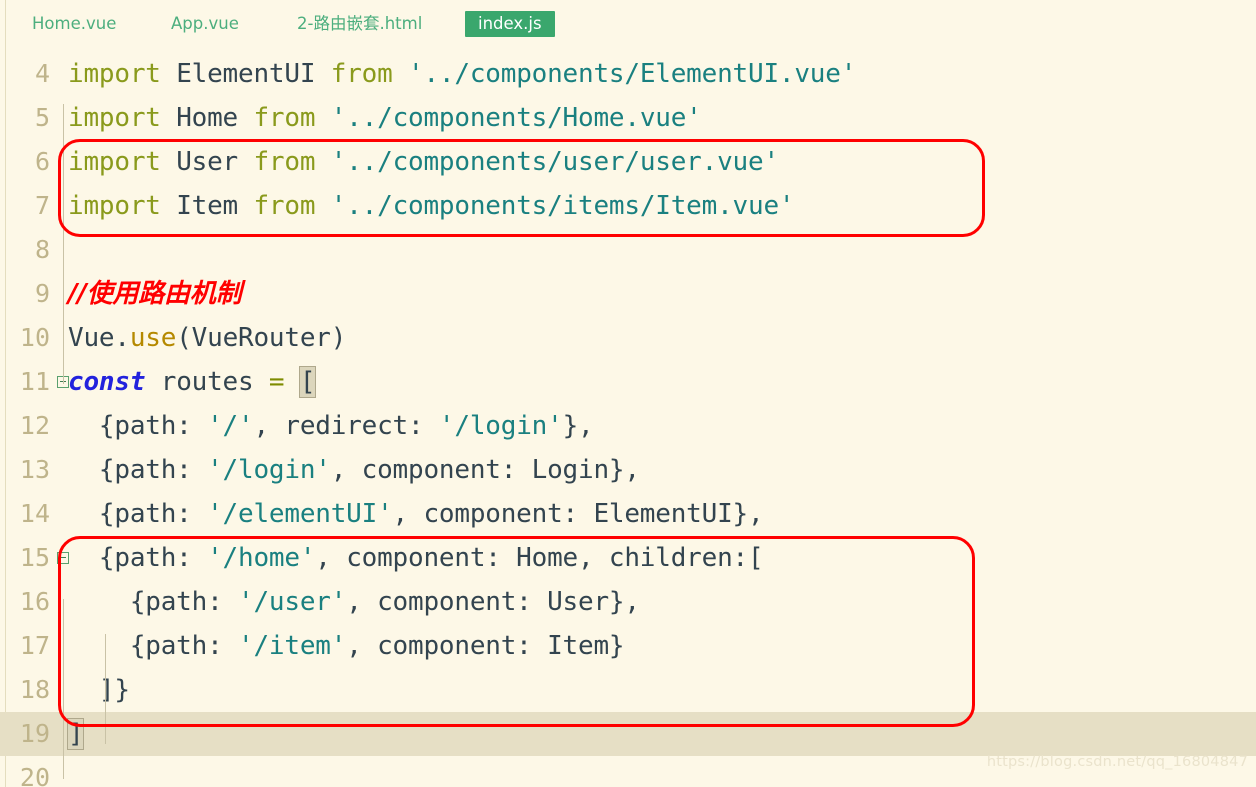  Describe the element at coordinates (307, 382) in the screenshot. I see `code-token: [` at that location.